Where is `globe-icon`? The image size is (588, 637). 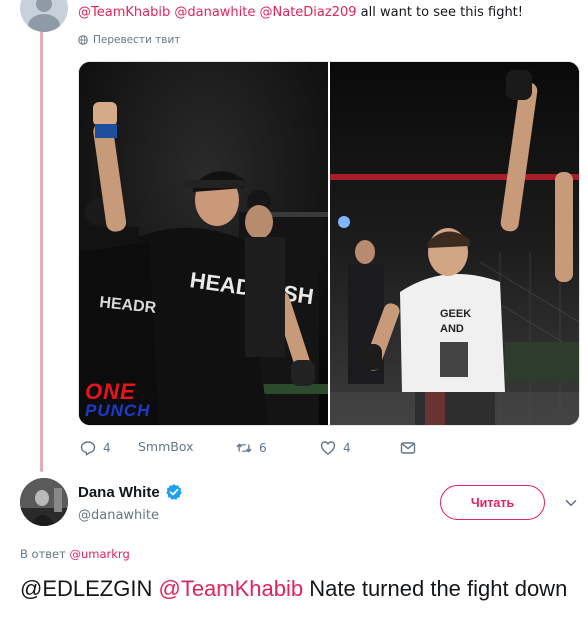
globe-icon is located at coordinates (83, 40).